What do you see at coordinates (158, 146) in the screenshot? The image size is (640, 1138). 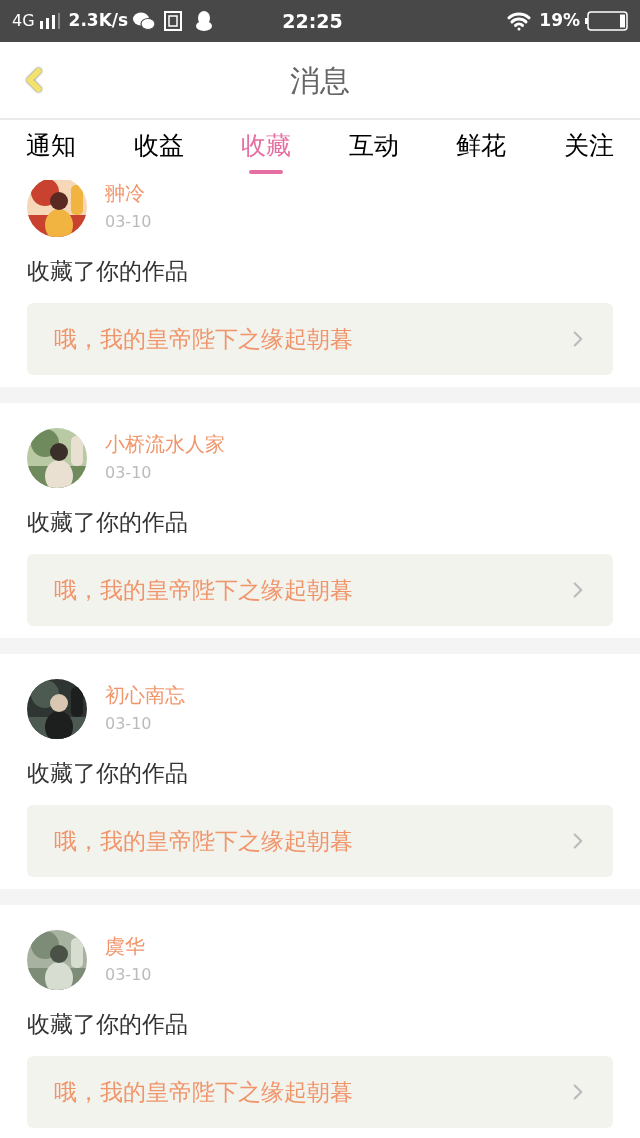 I see `tab: 收益` at bounding box center [158, 146].